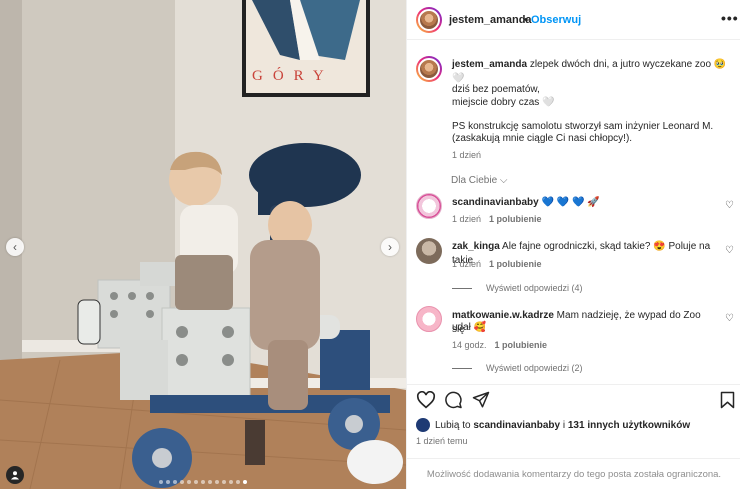 This screenshot has height=489, width=740. I want to click on user-icon, so click(15, 475).